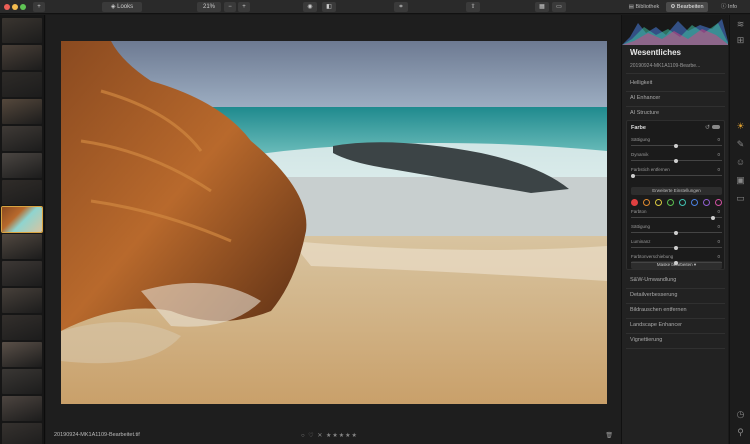  Describe the element at coordinates (641, 241) in the screenshot. I see `slider-label: Luminanz` at that location.